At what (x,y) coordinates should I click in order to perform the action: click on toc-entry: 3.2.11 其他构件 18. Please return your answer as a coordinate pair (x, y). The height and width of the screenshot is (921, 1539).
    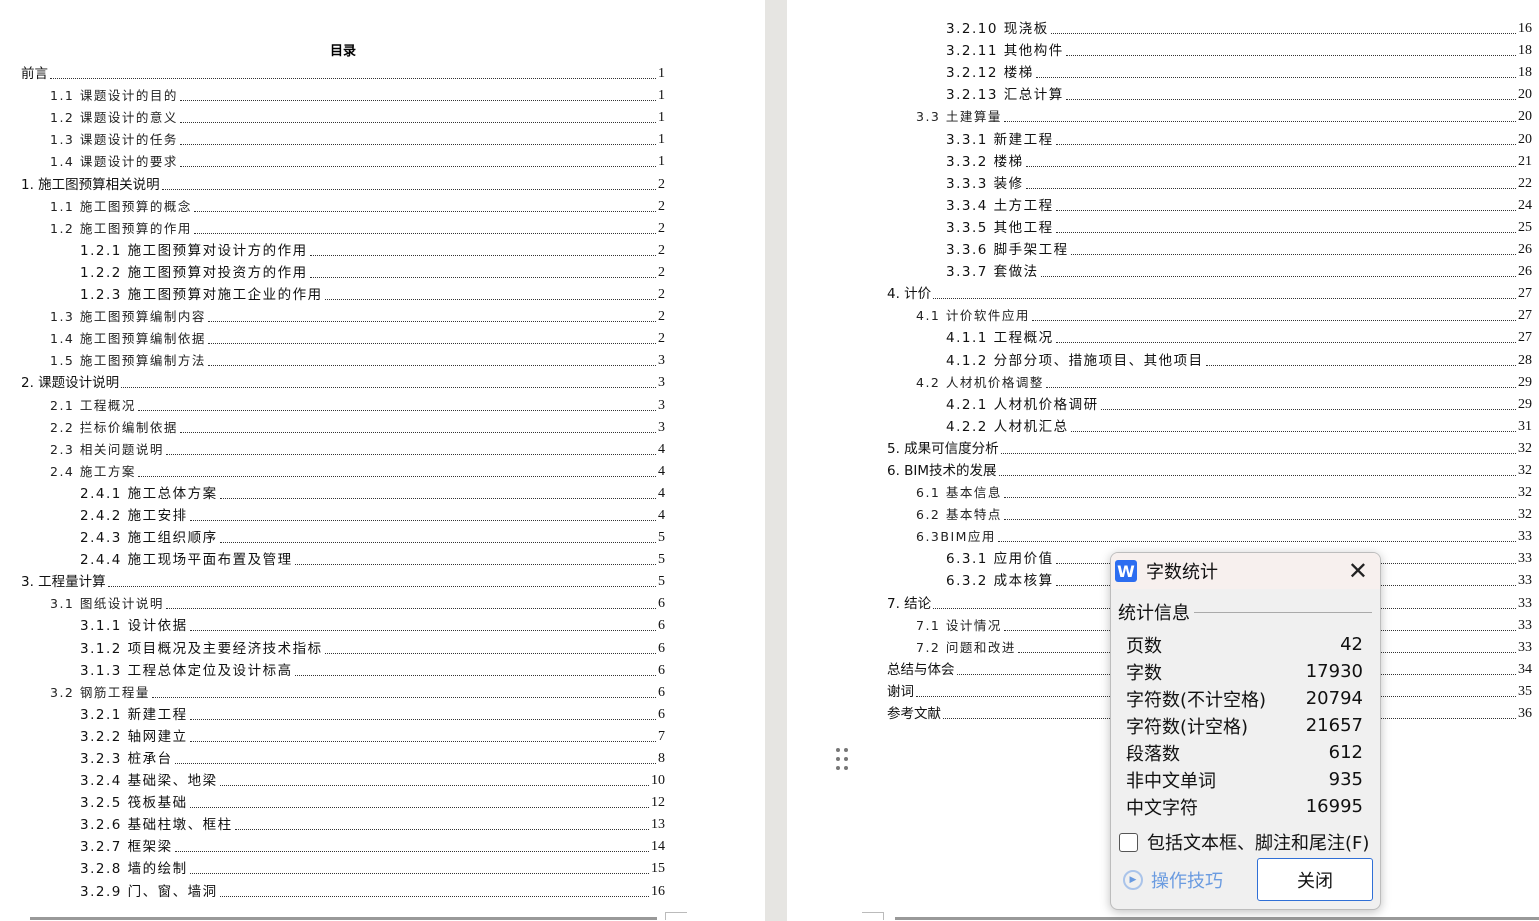
    Looking at the image, I should click on (1209, 49).